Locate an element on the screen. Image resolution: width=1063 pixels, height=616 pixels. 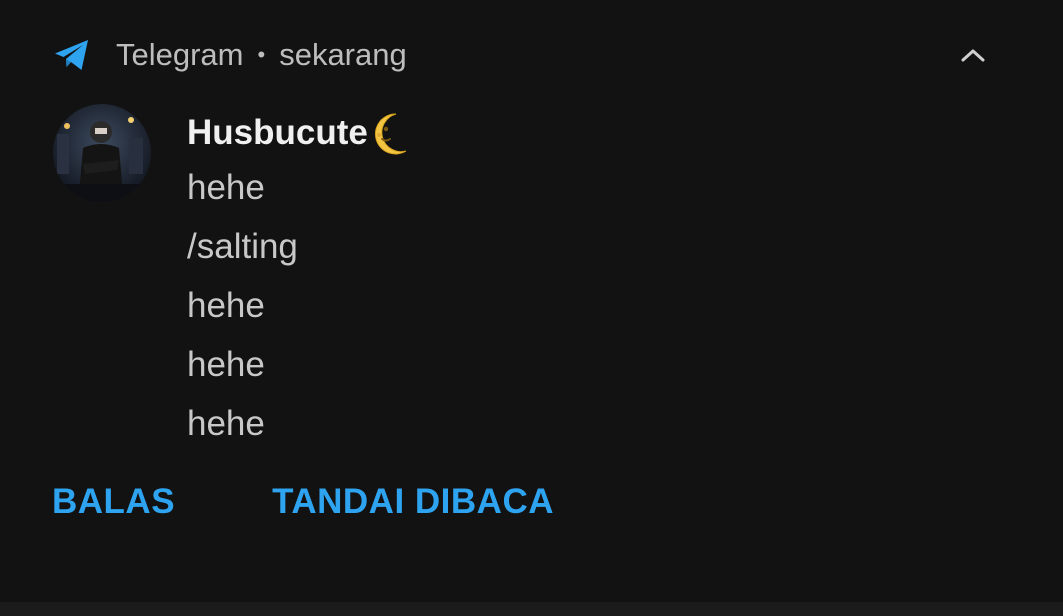
reply-button: BALAS is located at coordinates (113, 502).